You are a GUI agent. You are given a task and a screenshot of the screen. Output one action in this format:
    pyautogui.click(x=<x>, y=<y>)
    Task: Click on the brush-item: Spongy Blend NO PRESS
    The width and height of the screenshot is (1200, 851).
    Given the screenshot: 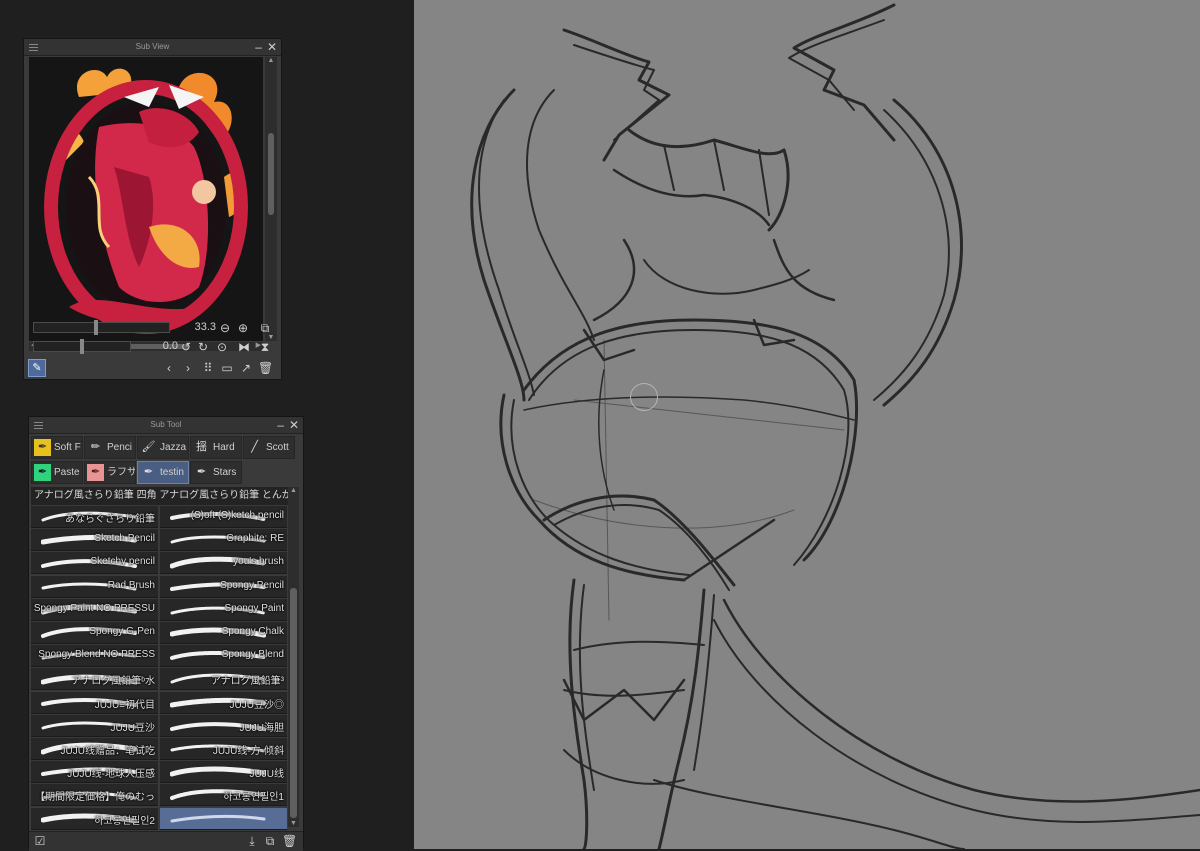 What is the action you would take?
    pyautogui.click(x=94, y=656)
    